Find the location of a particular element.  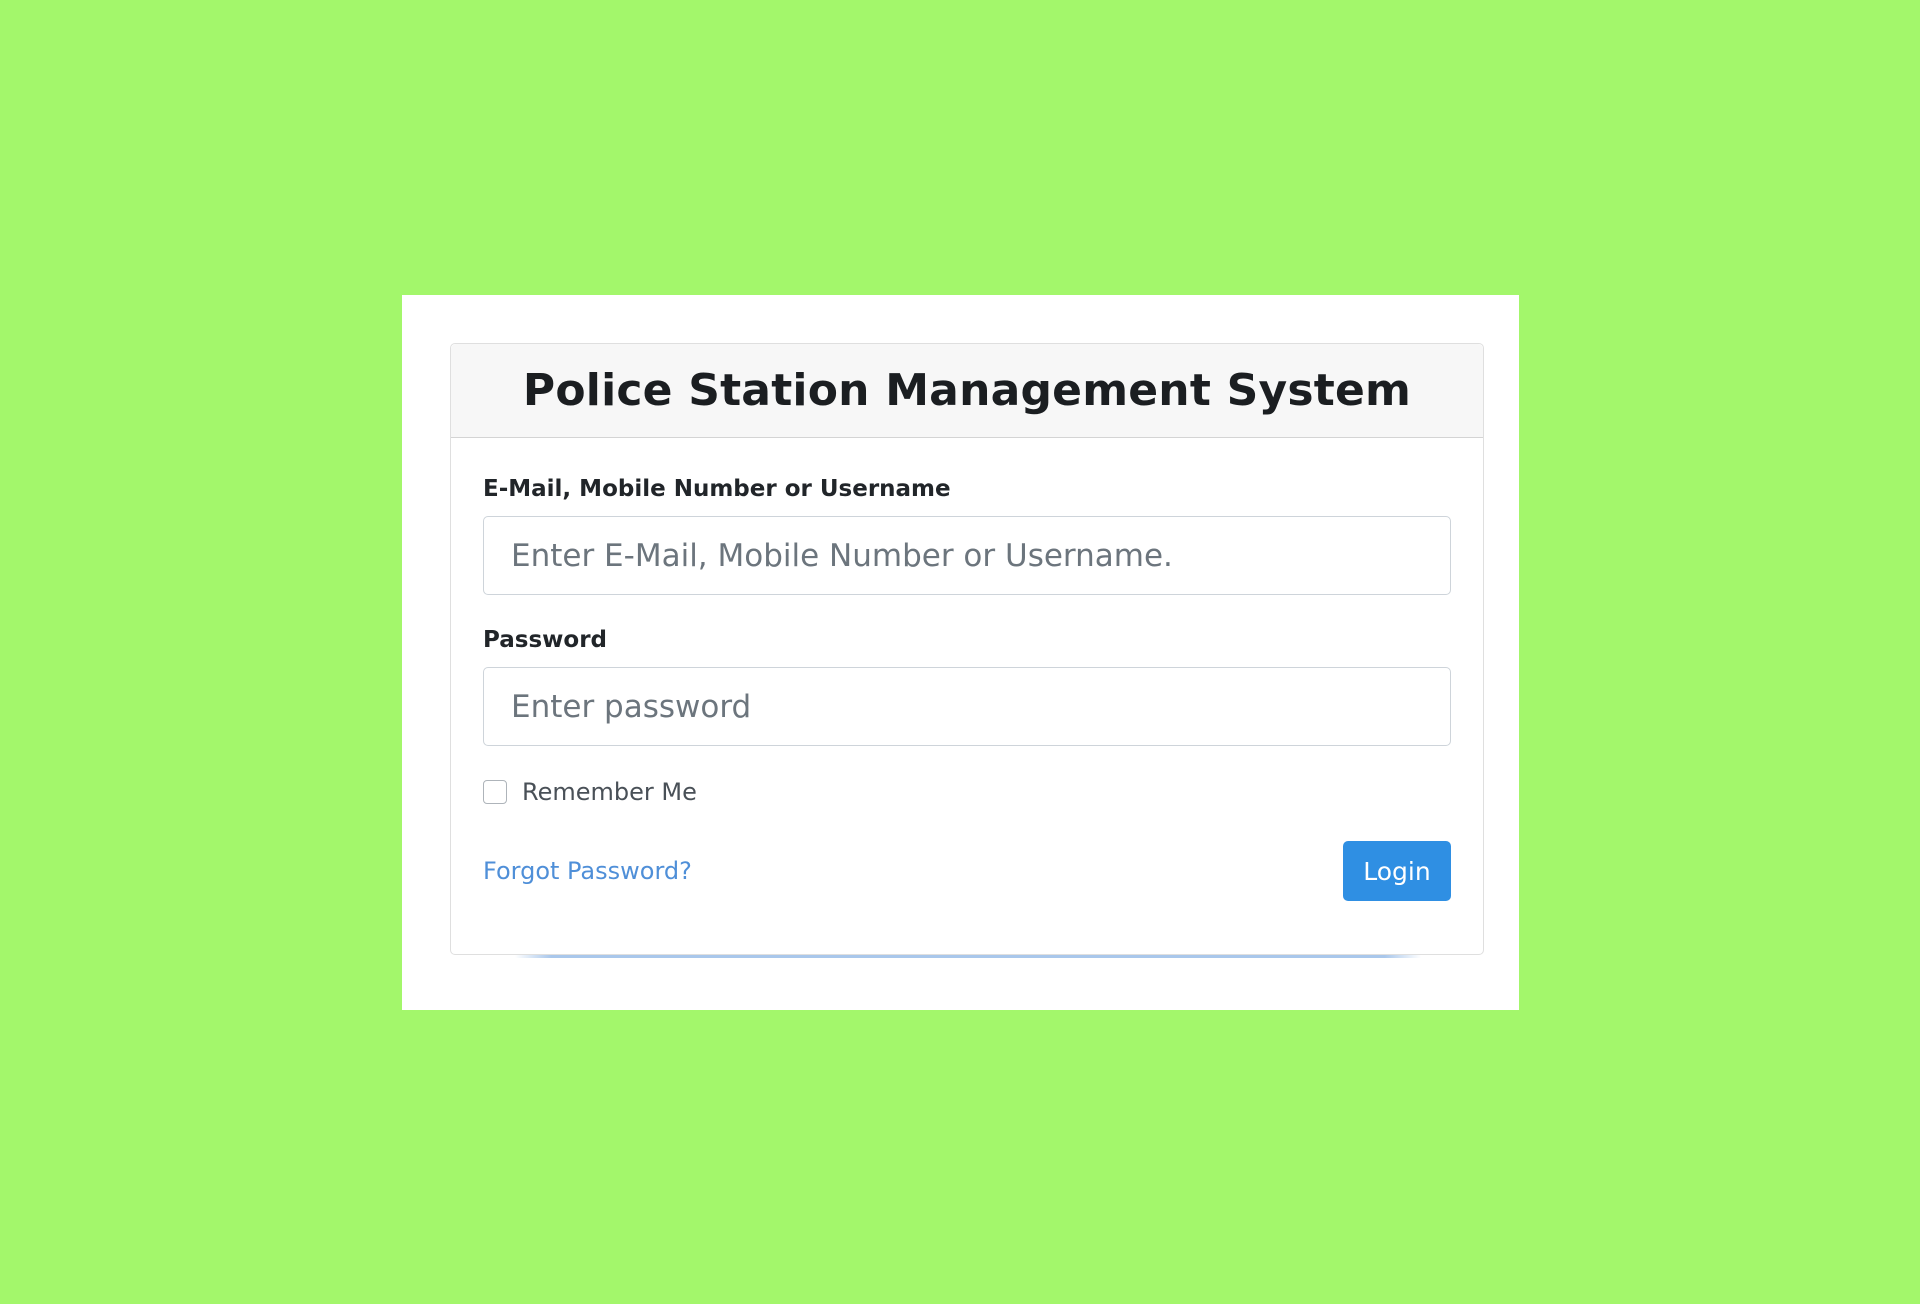

remember-me-checkbox is located at coordinates (495, 792).